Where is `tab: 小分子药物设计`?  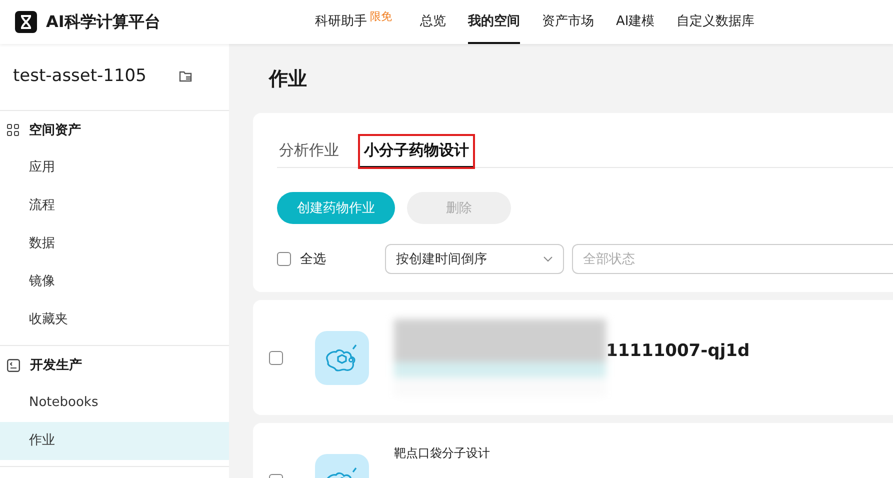 tab: 小分子药物设计 is located at coordinates (416, 151).